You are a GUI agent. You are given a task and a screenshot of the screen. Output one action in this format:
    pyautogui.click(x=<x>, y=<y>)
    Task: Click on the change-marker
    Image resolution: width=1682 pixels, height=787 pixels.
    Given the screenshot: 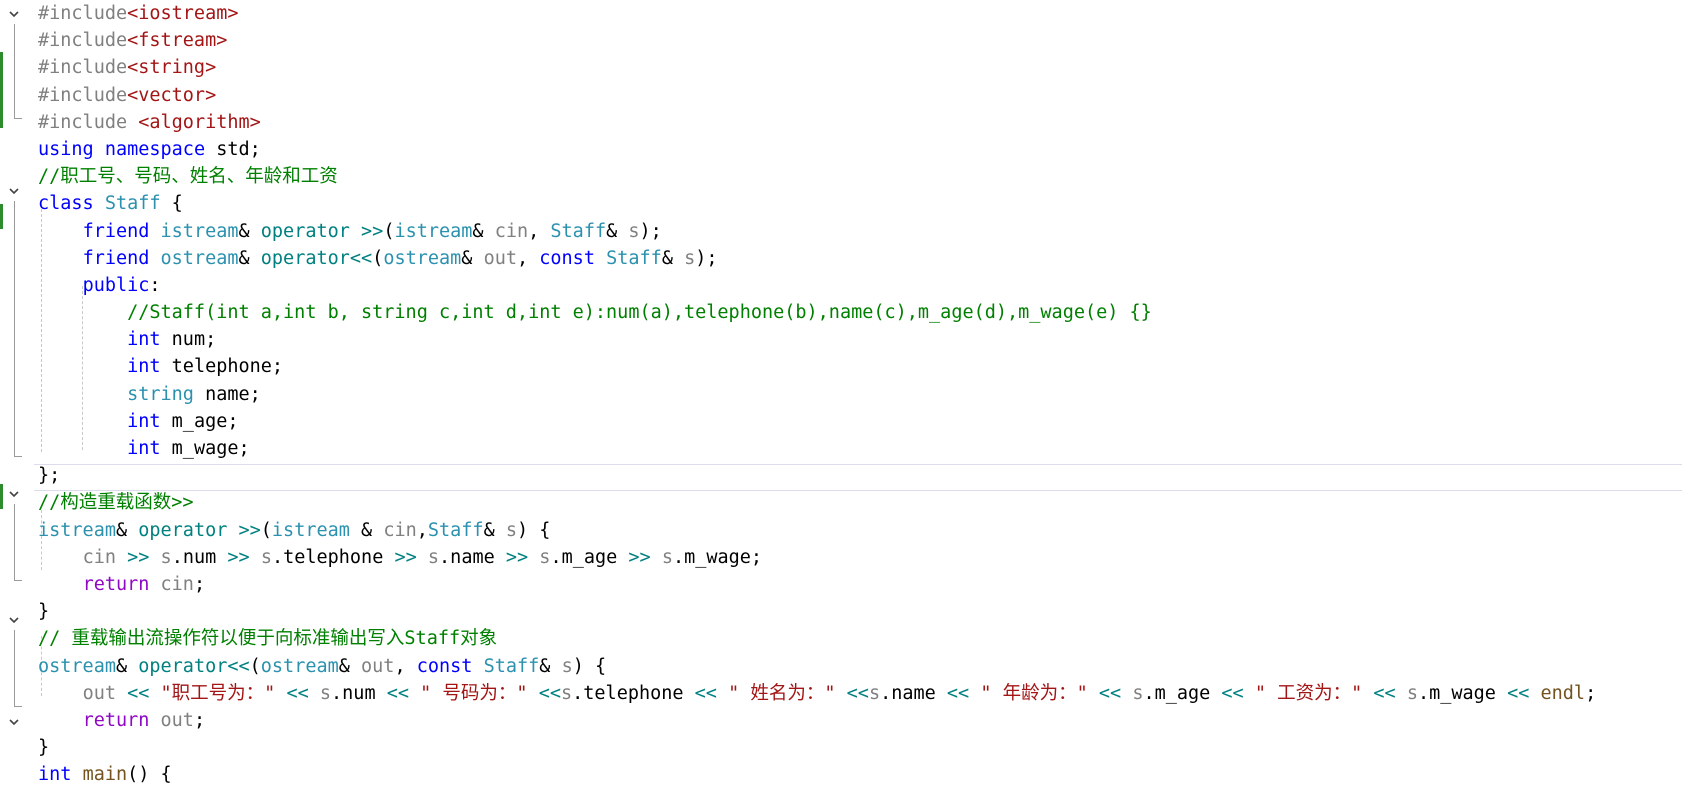 What is the action you would take?
    pyautogui.click(x=1, y=90)
    